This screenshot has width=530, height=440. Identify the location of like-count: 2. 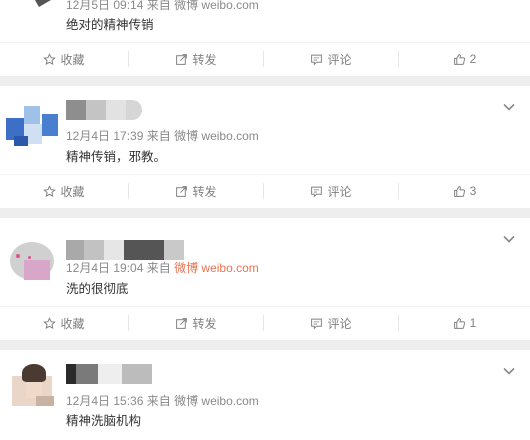
(473, 59).